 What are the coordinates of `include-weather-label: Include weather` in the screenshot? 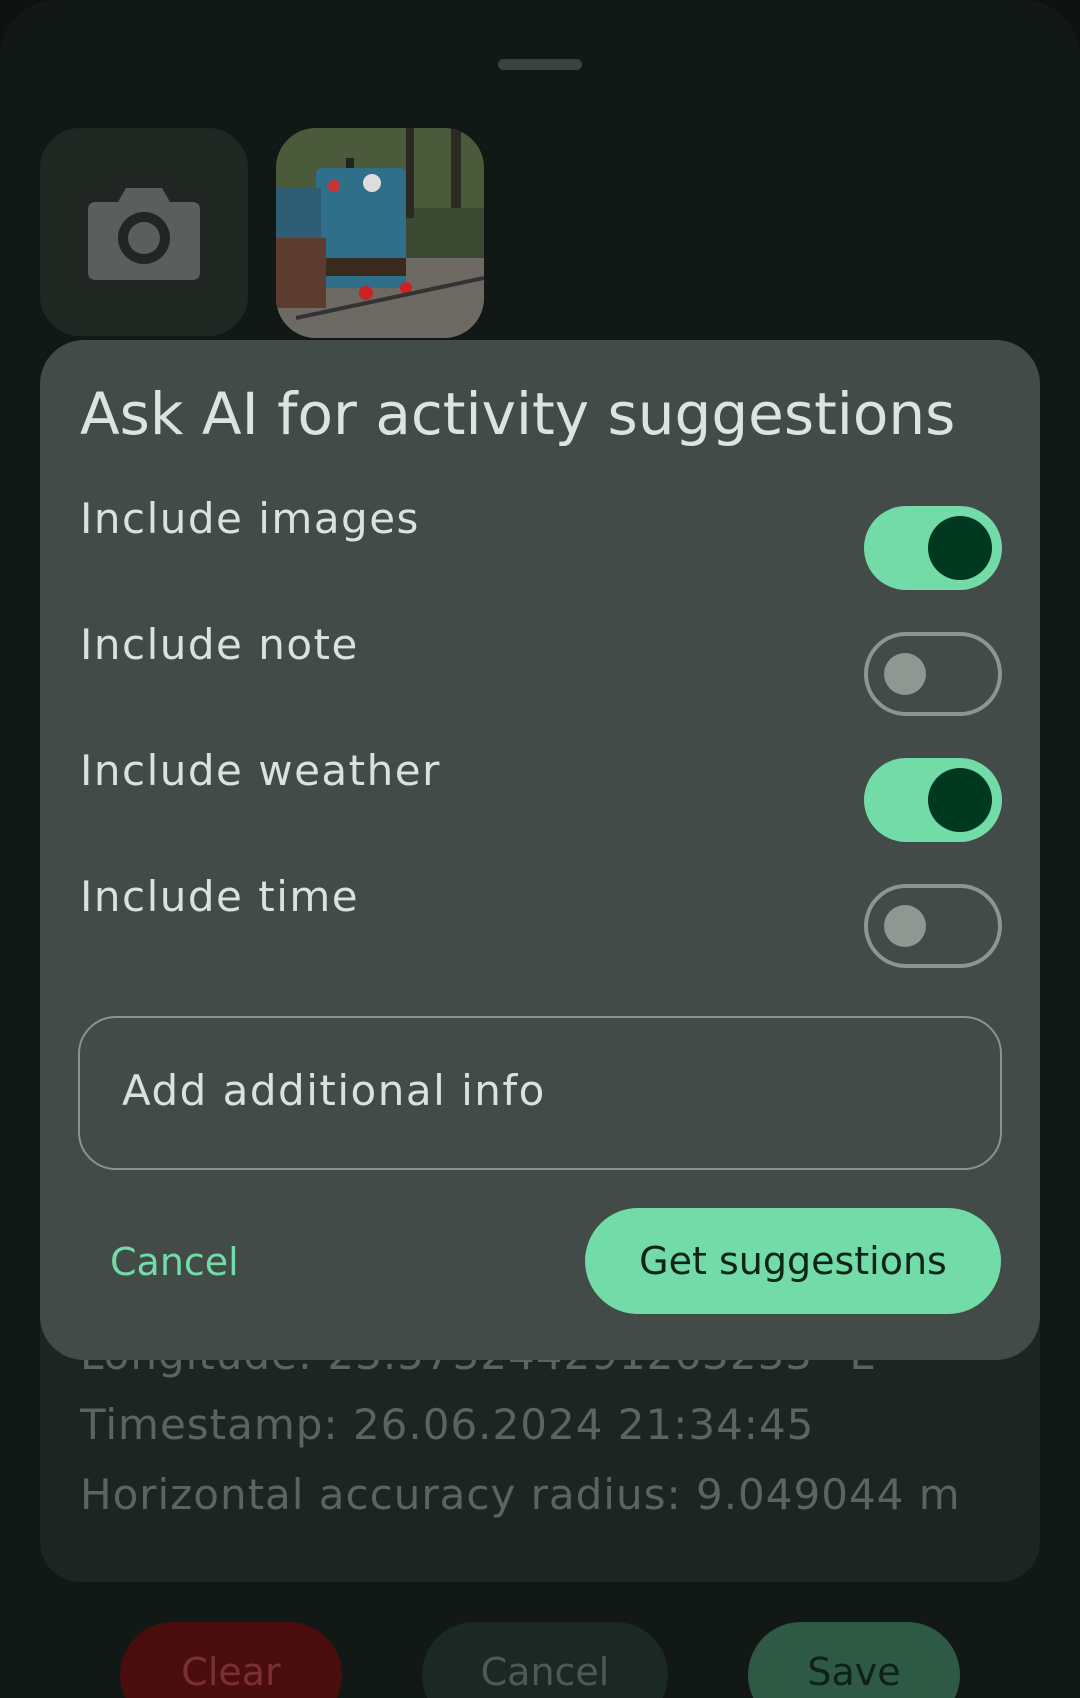 It's located at (260, 770).